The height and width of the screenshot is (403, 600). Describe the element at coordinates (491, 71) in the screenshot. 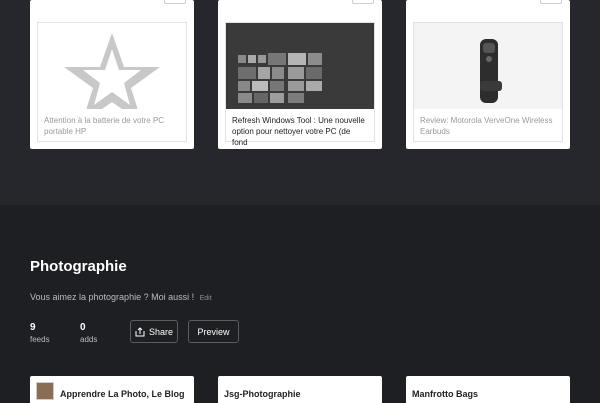

I see `earbud-icon` at that location.